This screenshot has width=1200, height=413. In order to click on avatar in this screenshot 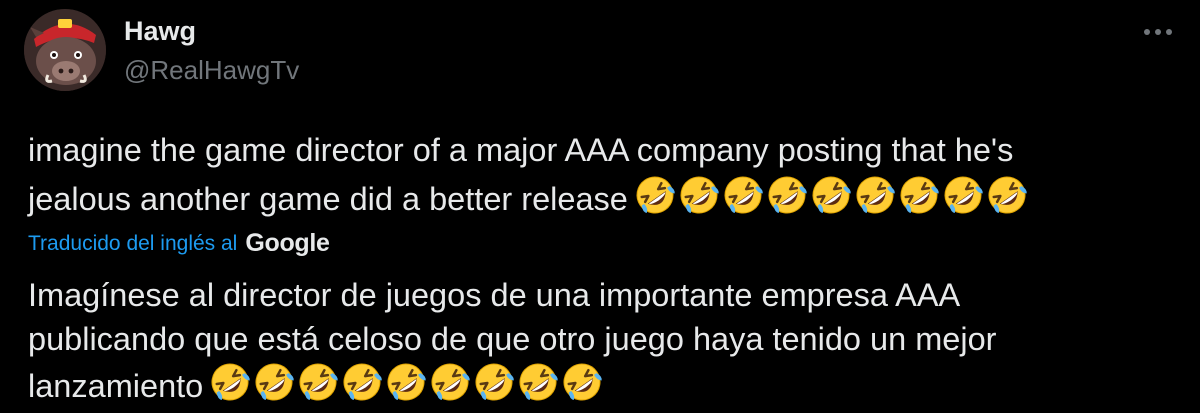, I will do `click(65, 50)`.